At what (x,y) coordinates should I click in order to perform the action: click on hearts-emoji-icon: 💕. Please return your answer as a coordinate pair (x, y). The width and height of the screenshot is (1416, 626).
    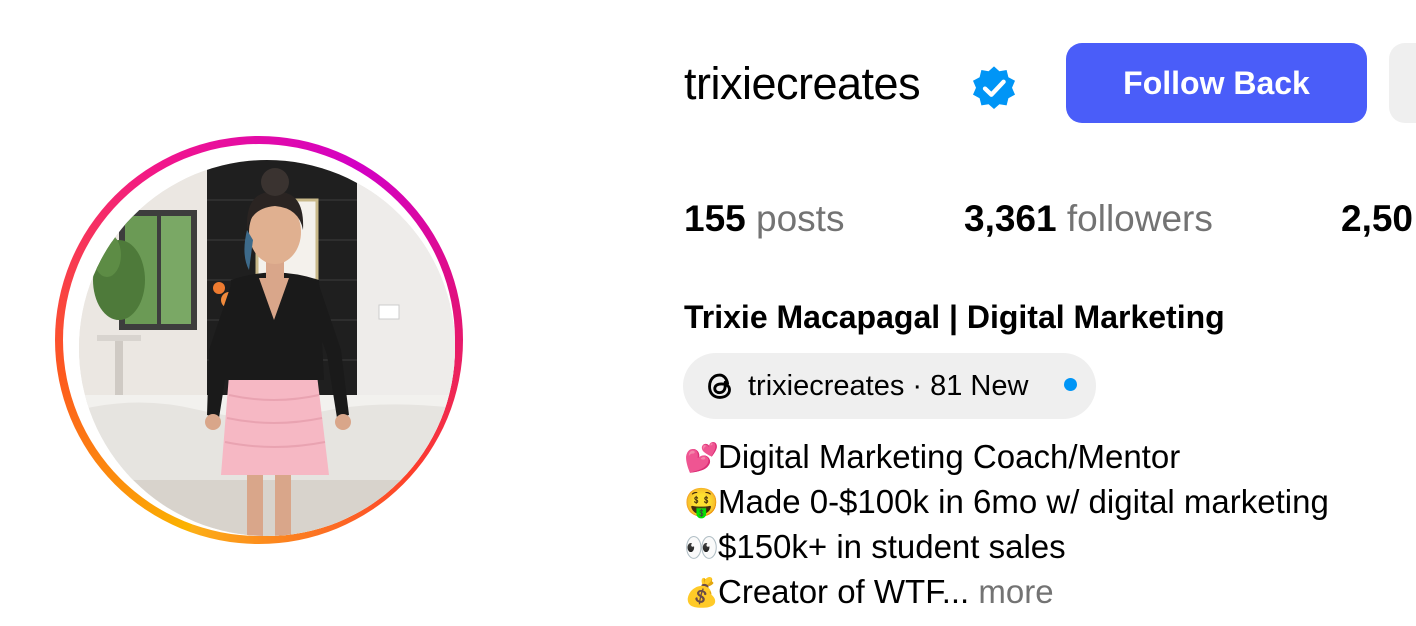
    Looking at the image, I should click on (701, 457).